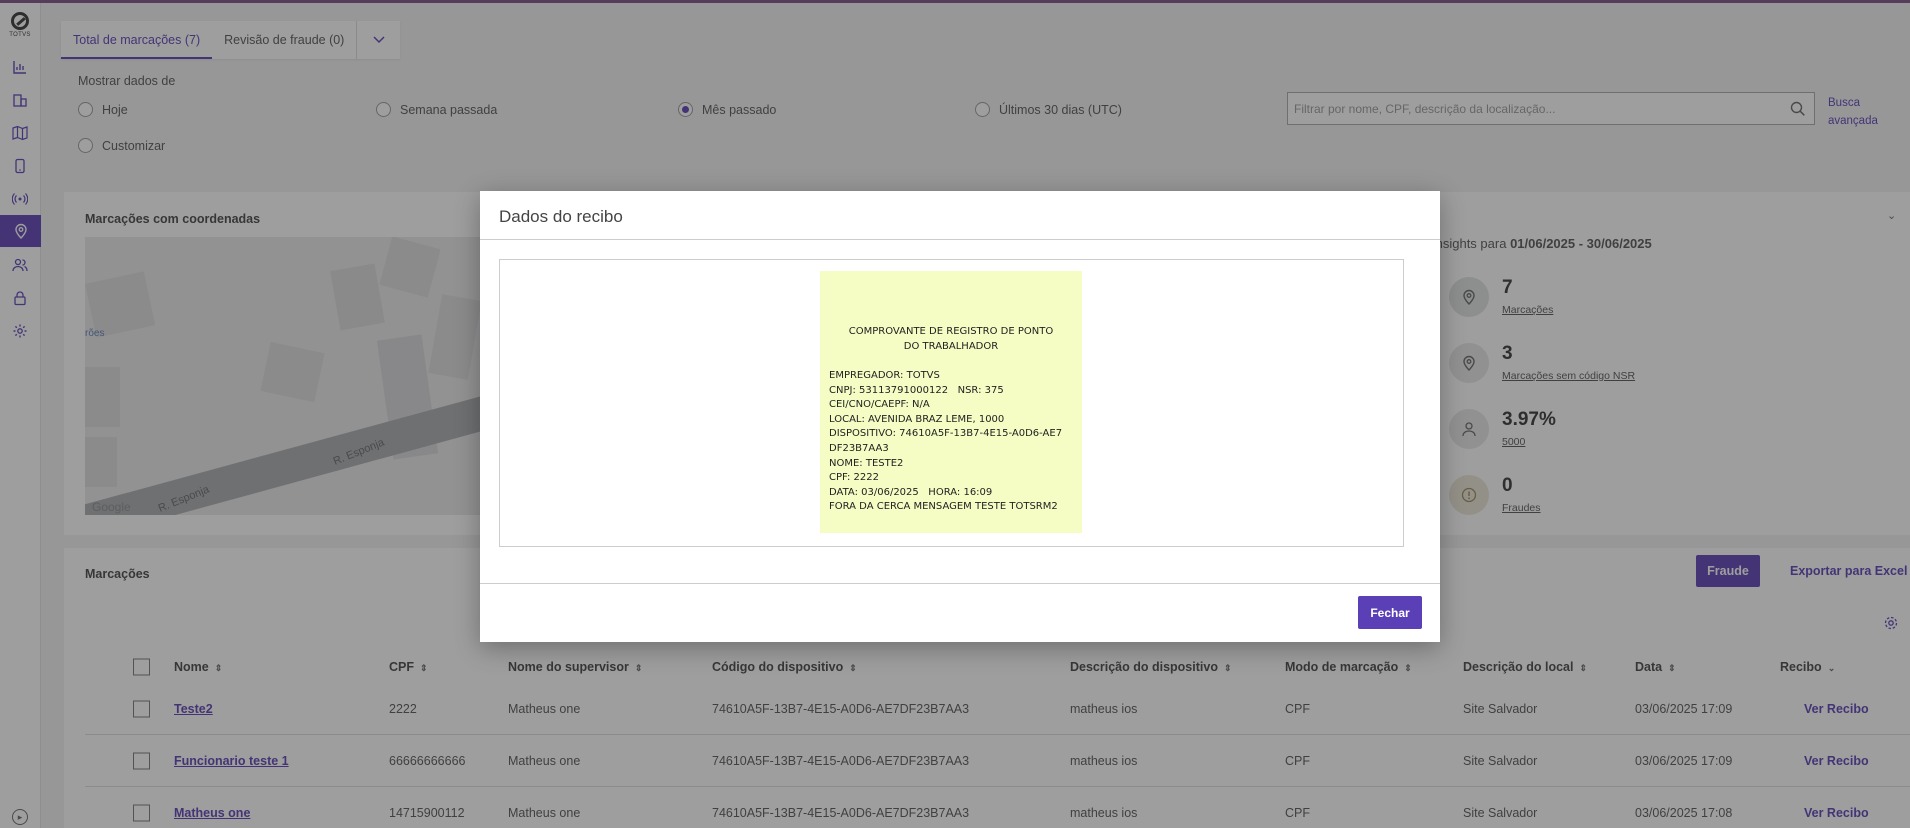  Describe the element at coordinates (561, 216) in the screenshot. I see `modal-title: Dados do recibo` at that location.